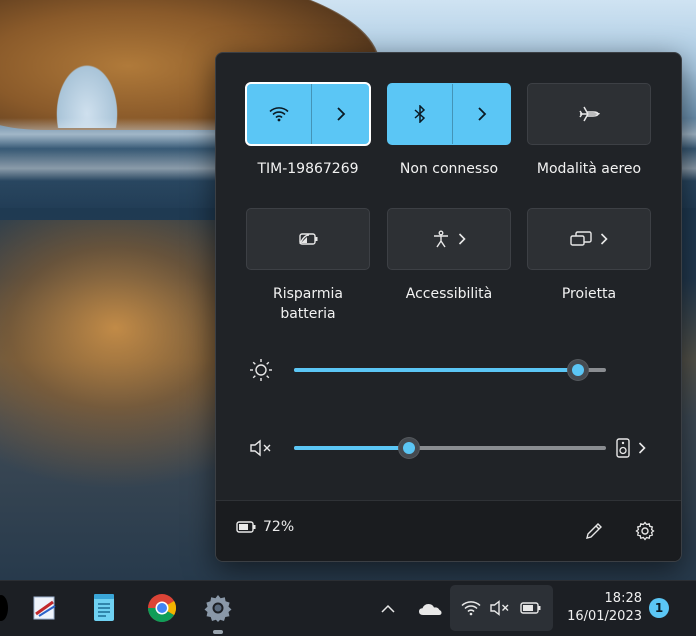  I want to click on taskbar-paint-app, so click(45, 608).